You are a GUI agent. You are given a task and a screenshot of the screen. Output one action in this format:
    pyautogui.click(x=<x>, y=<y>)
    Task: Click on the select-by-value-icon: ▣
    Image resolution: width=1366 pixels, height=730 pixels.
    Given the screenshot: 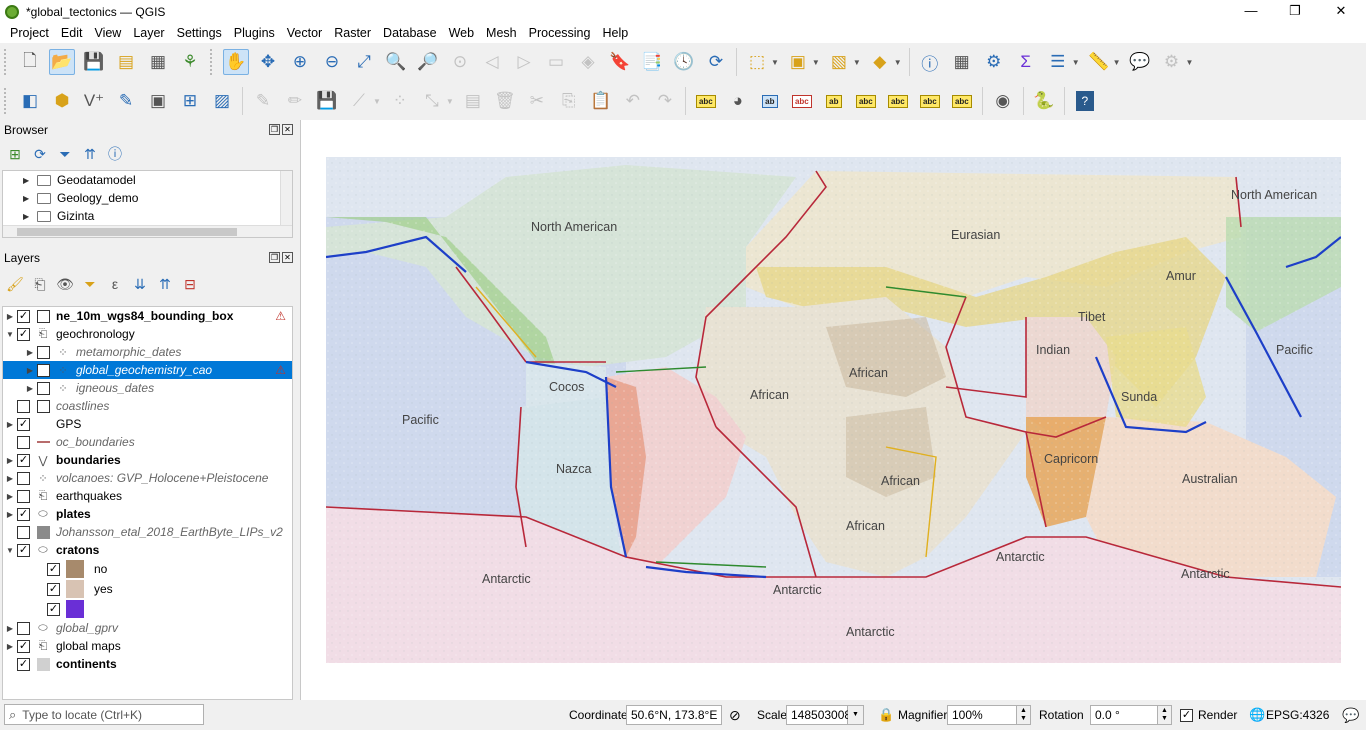 What is the action you would take?
    pyautogui.click(x=798, y=62)
    